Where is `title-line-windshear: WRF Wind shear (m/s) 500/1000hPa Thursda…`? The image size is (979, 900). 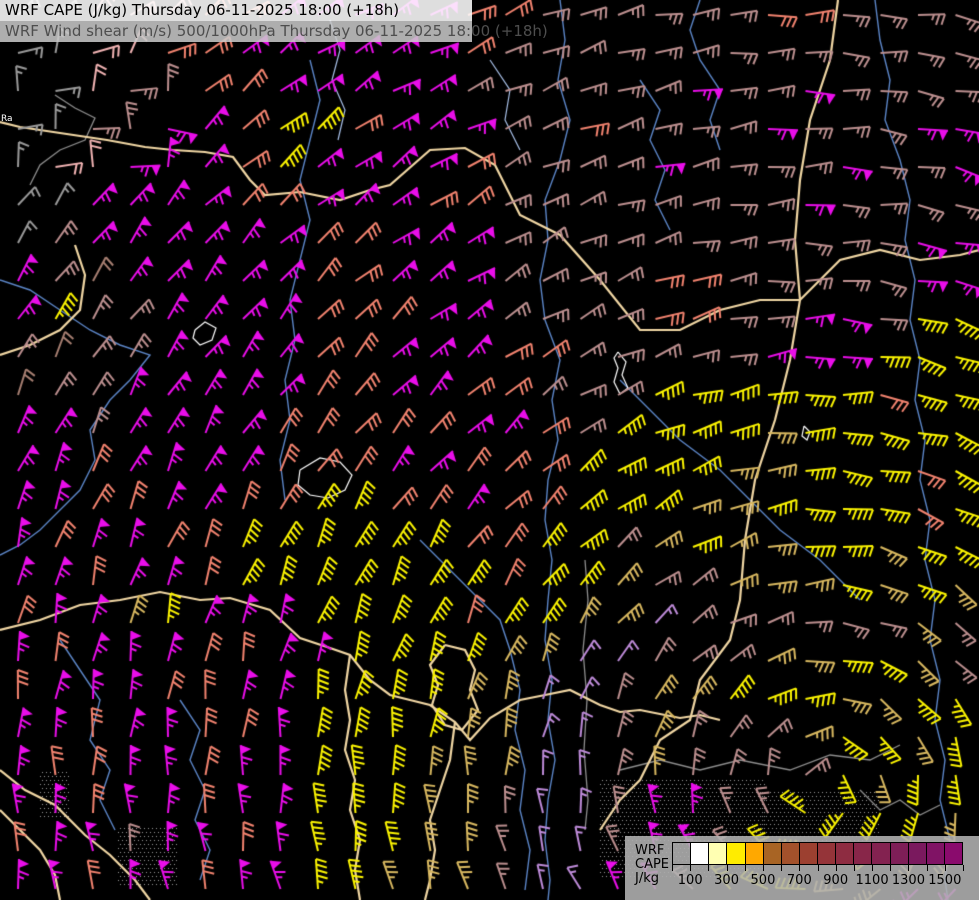
title-line-windshear: WRF Wind shear (m/s) 500/1000hPa Thursda… is located at coordinates (274, 31).